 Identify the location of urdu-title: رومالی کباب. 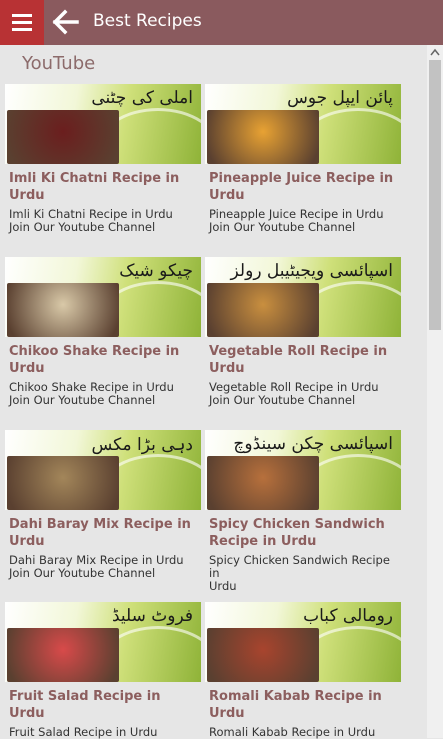
(348, 616).